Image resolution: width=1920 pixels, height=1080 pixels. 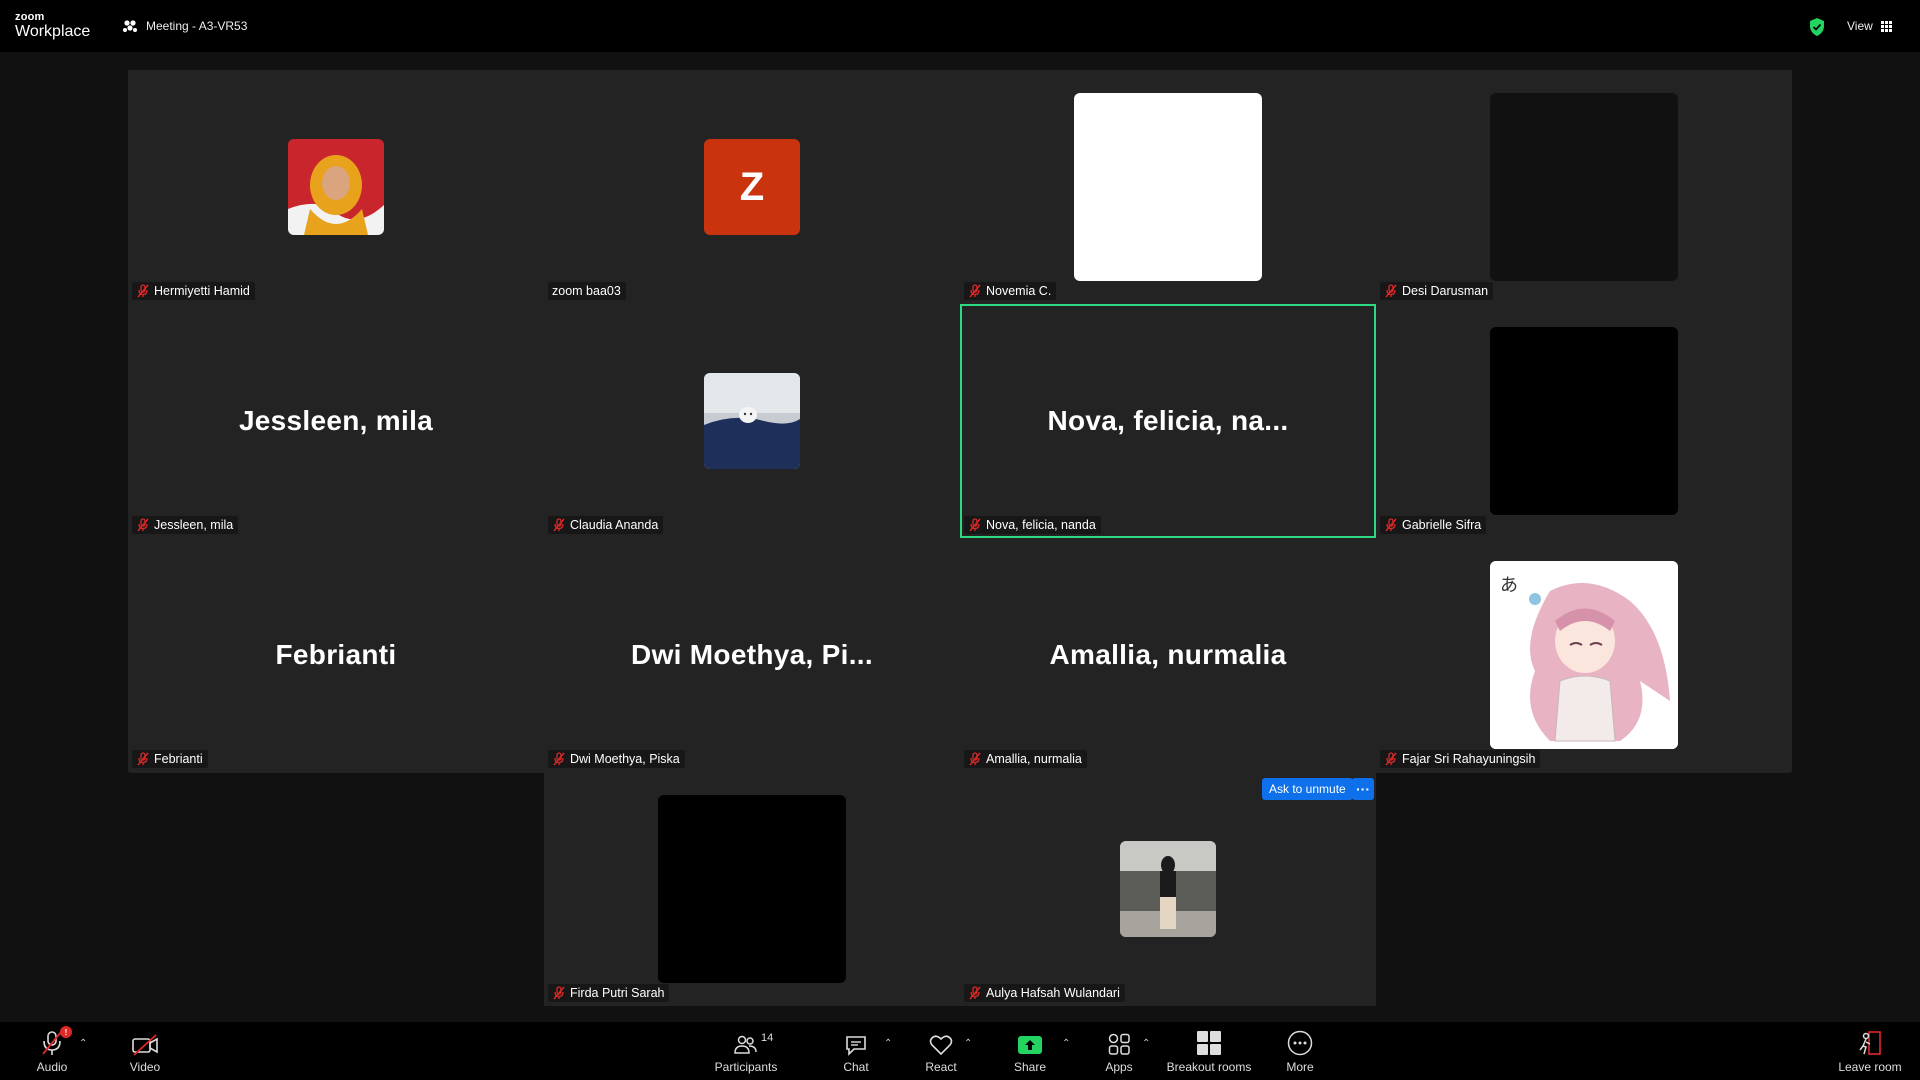 I want to click on participant-tile: Claudia Ananda, so click(x=752, y=421).